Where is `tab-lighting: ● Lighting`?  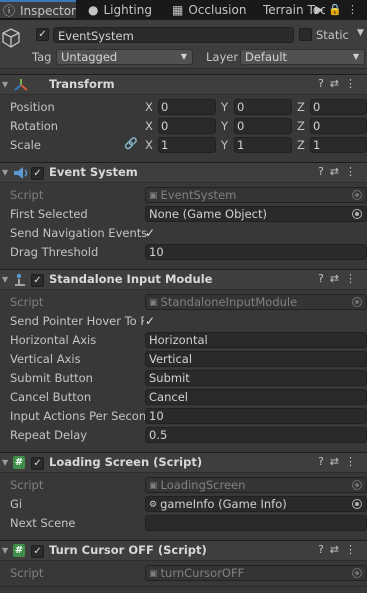 tab-lighting: ● Lighting is located at coordinates (120, 10).